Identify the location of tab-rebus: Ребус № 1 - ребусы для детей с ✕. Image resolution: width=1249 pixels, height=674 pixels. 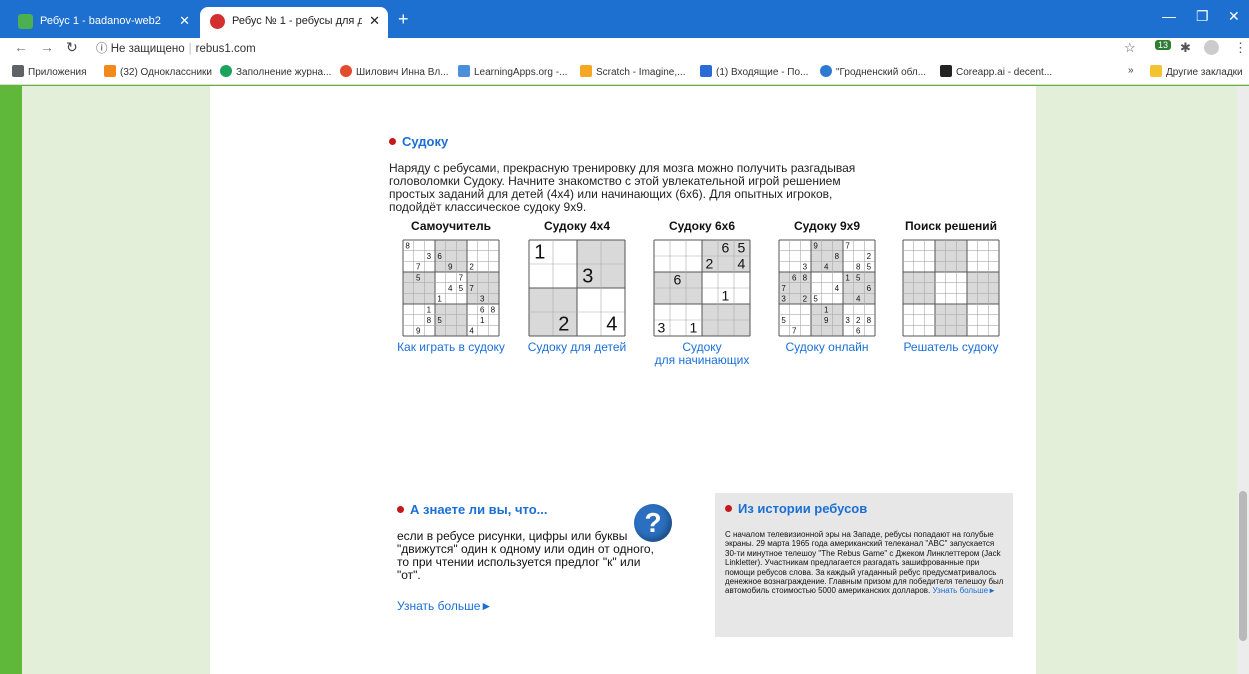
(294, 22).